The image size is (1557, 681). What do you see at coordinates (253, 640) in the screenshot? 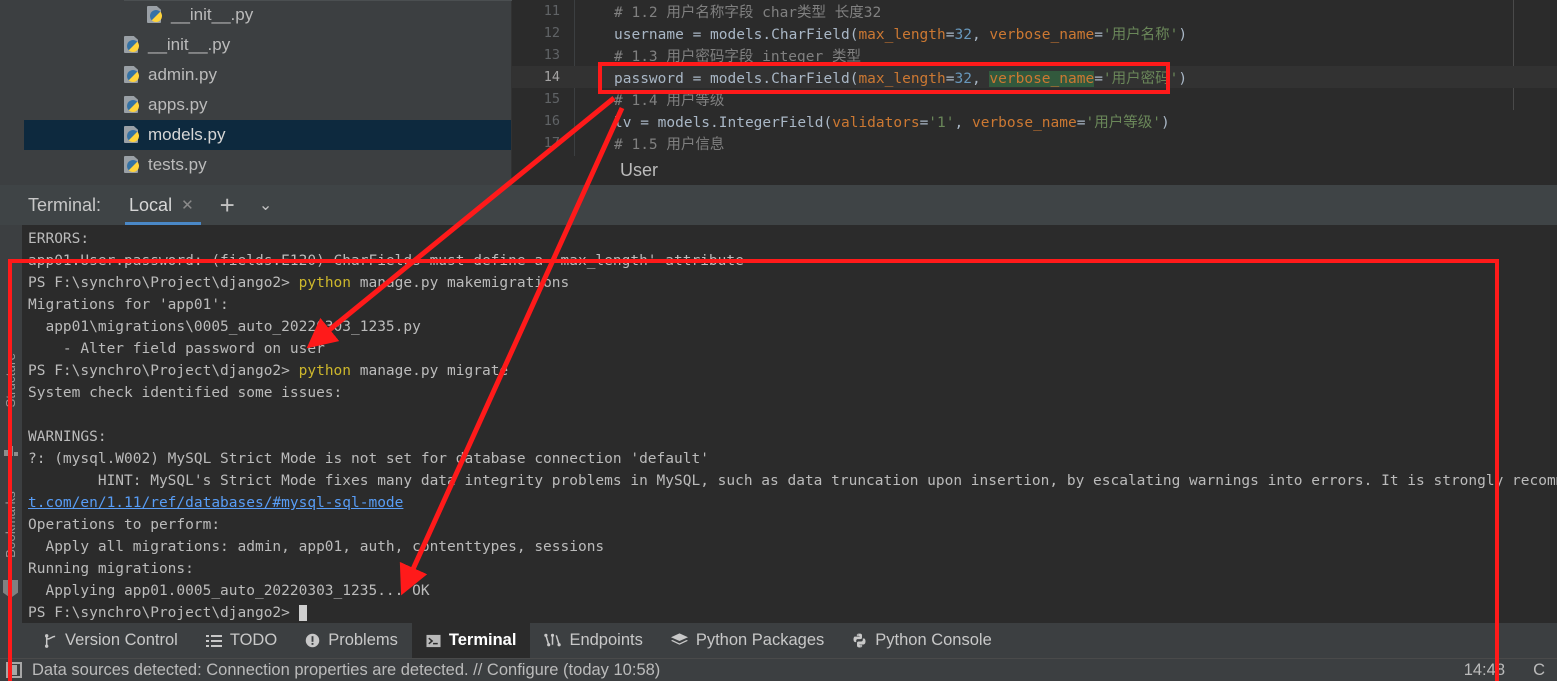
I see `toolbar-button-label: TODO` at bounding box center [253, 640].